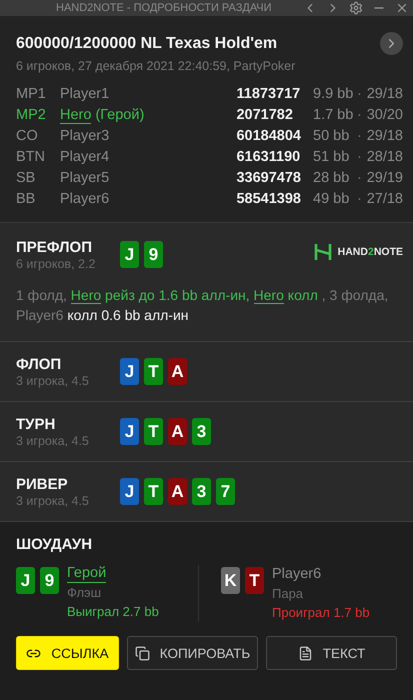 The height and width of the screenshot is (700, 413). Describe the element at coordinates (156, 66) in the screenshot. I see `hand-info: 6 игроков, 27 декабря 2021 22:40:59, PartyPoker` at that location.